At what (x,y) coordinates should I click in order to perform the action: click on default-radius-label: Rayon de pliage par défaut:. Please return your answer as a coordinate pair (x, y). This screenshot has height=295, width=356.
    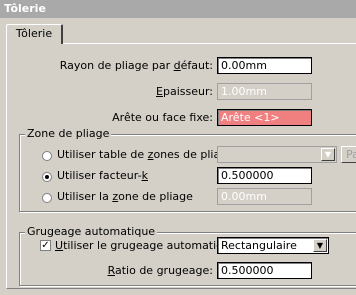
    Looking at the image, I should click on (115, 65).